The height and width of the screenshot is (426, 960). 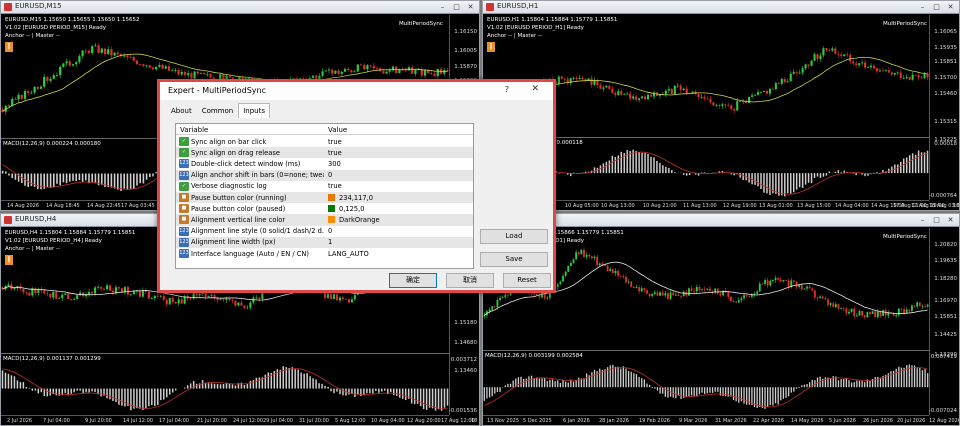 I want to click on input-value: 0,125,0, so click(x=346, y=208).